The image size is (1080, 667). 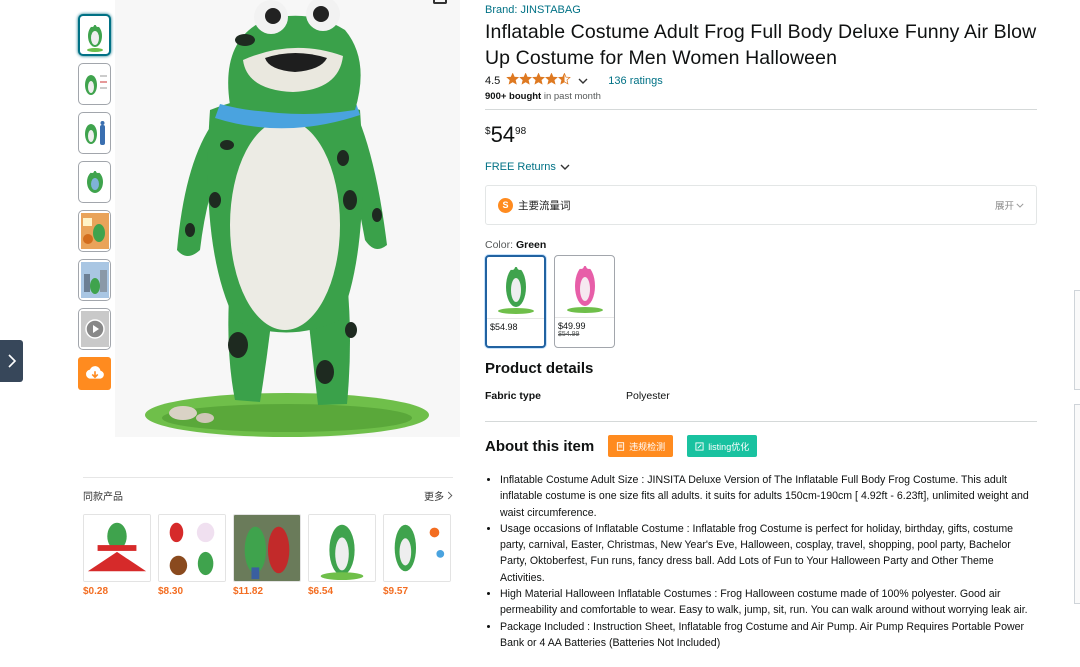 What do you see at coordinates (544, 205) in the screenshot?
I see `keyword-panel-label: 主要流量词` at bounding box center [544, 205].